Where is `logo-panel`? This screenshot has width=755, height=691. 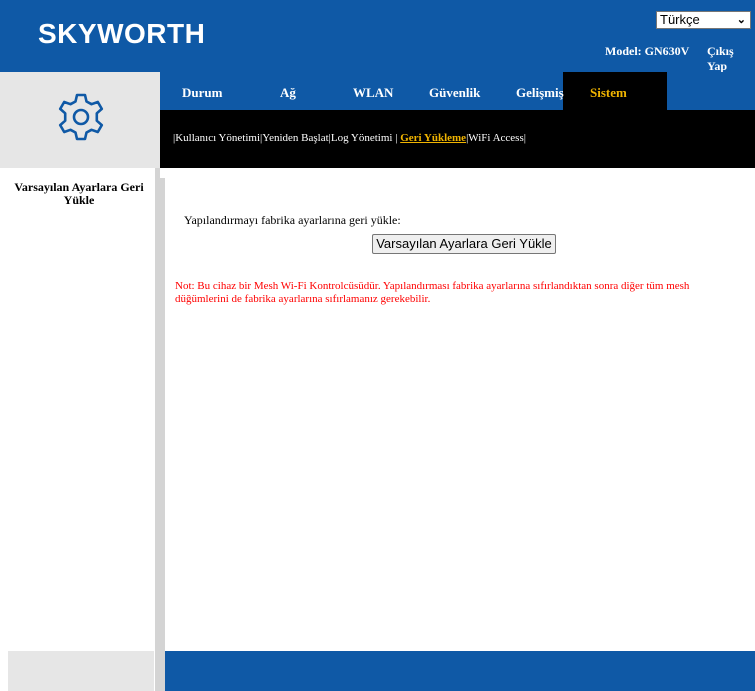
logo-panel is located at coordinates (80, 120).